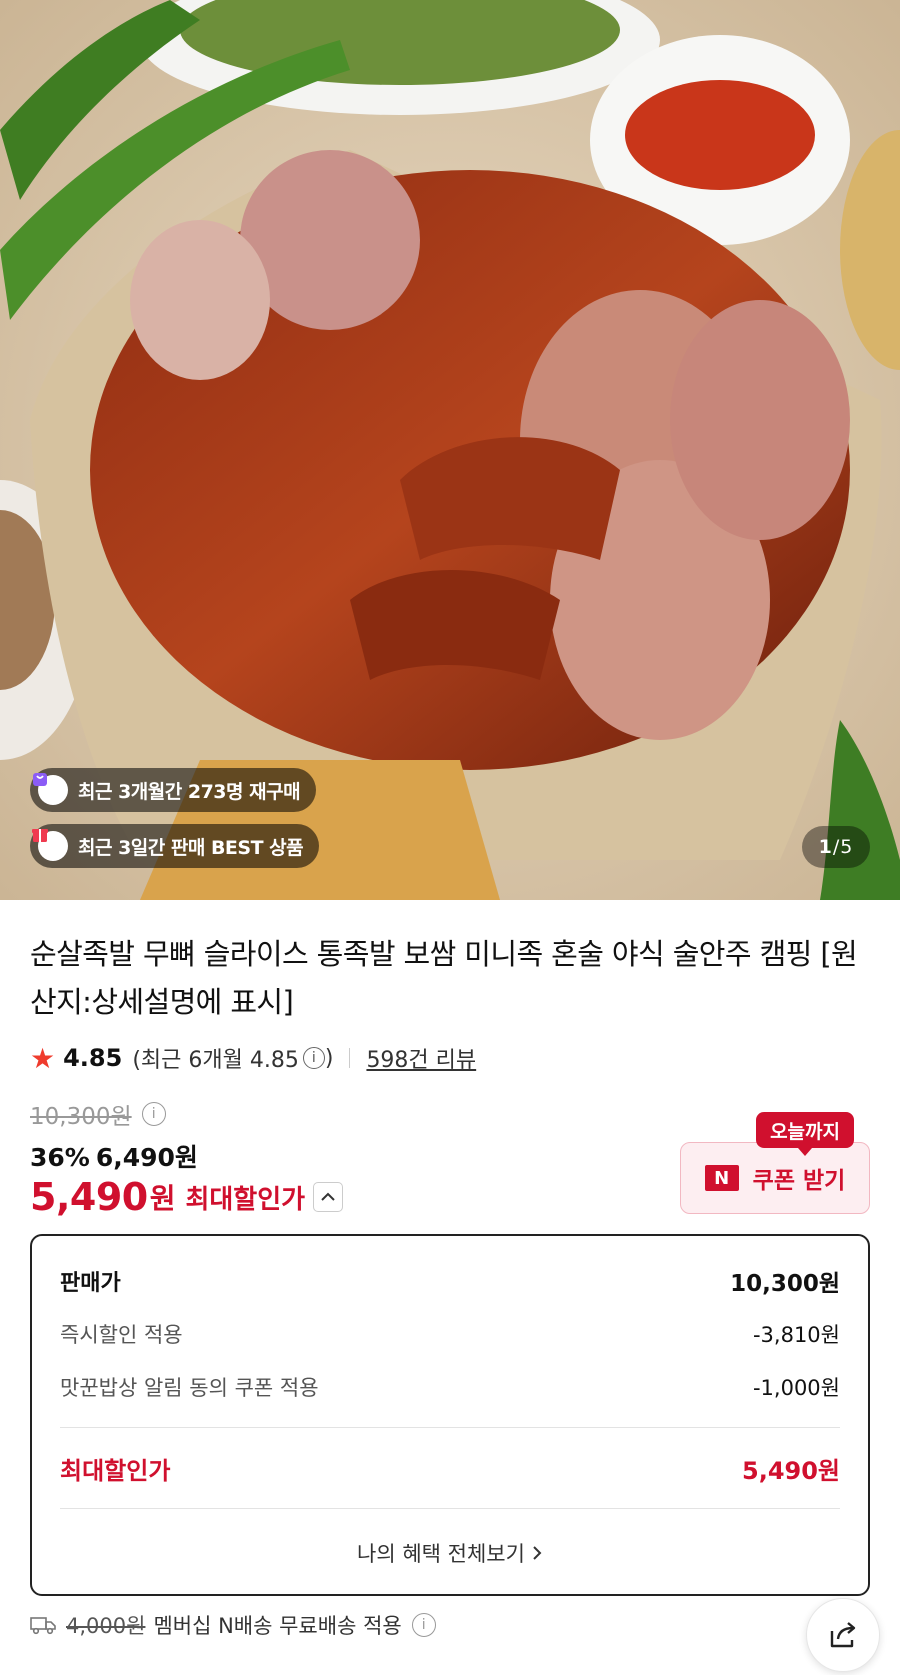 This screenshot has width=900, height=1675. What do you see at coordinates (313, 1058) in the screenshot?
I see `info-icon: i` at bounding box center [313, 1058].